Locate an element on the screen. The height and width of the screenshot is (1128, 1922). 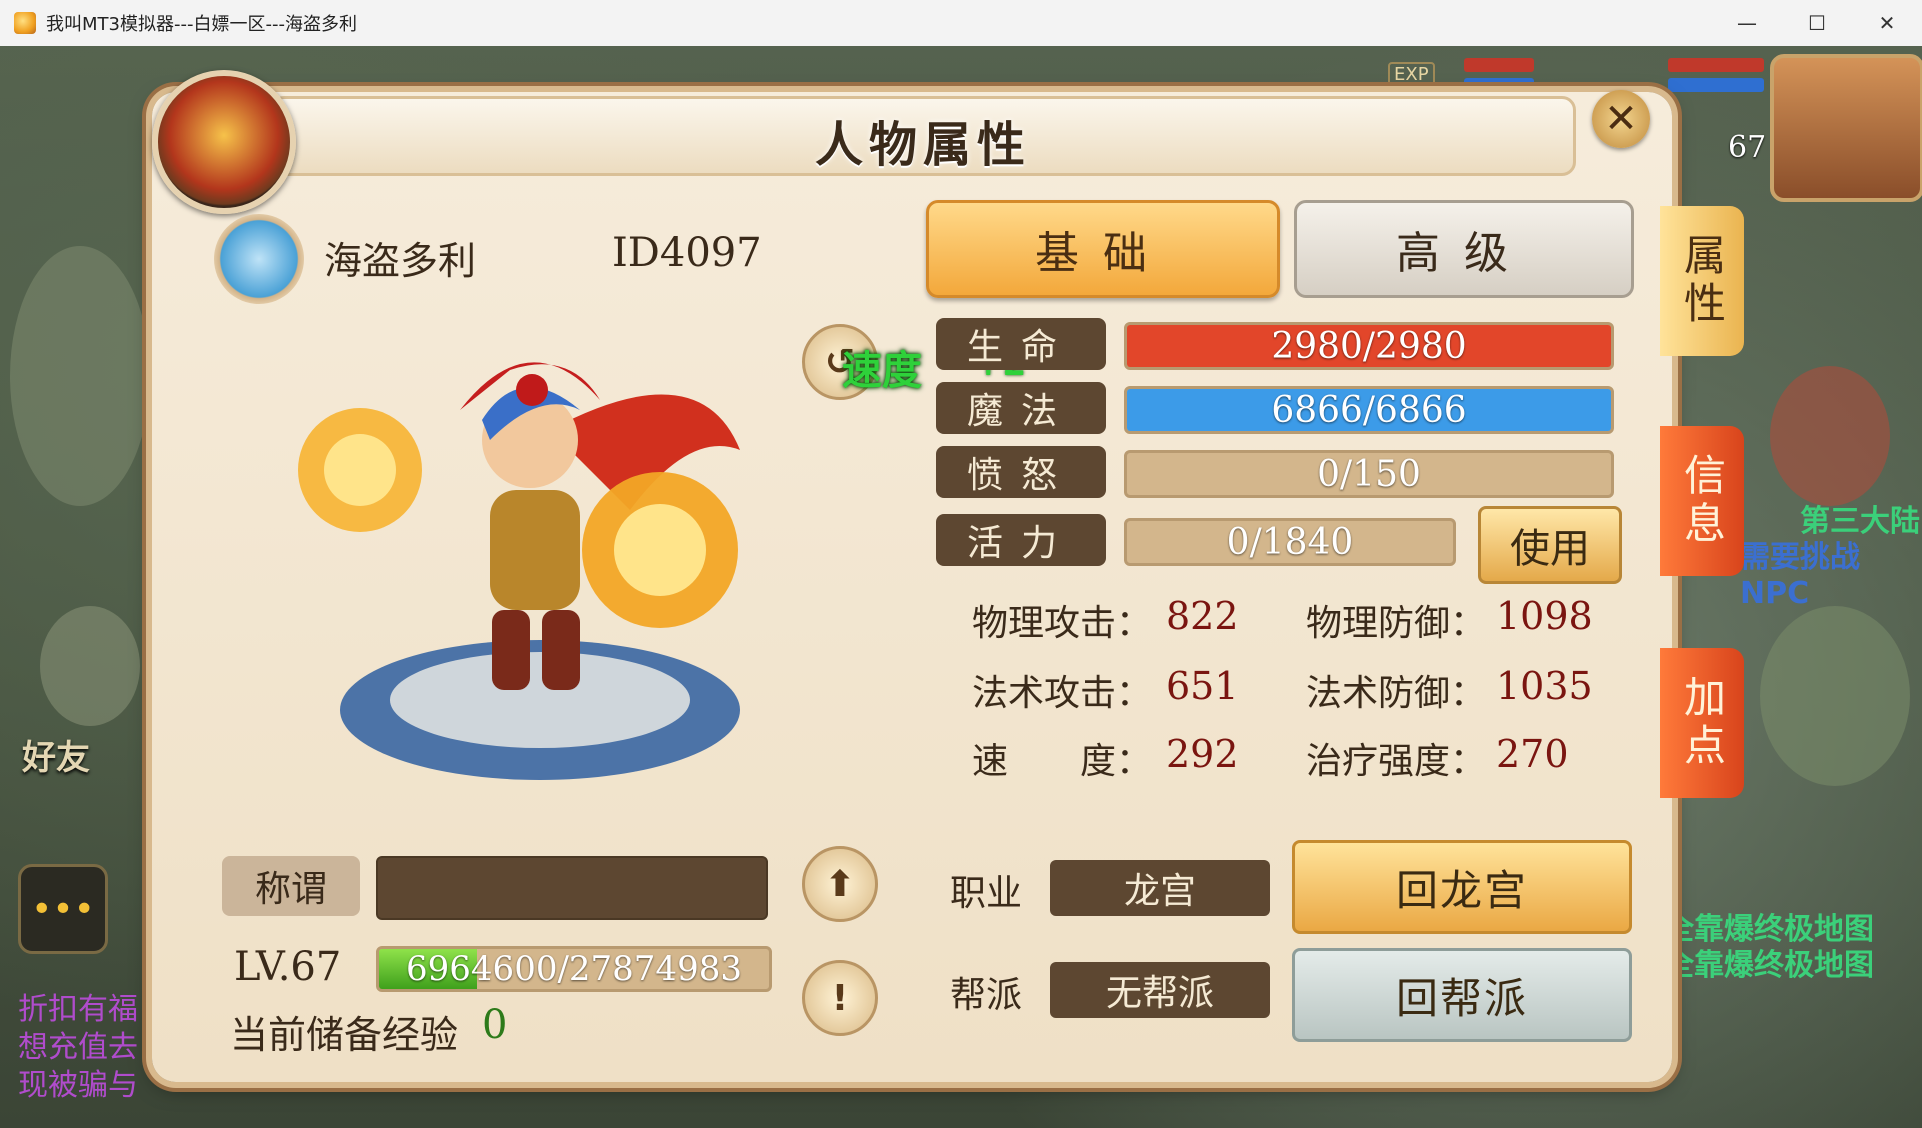
portrait-leg-right is located at coordinates (561, 650).